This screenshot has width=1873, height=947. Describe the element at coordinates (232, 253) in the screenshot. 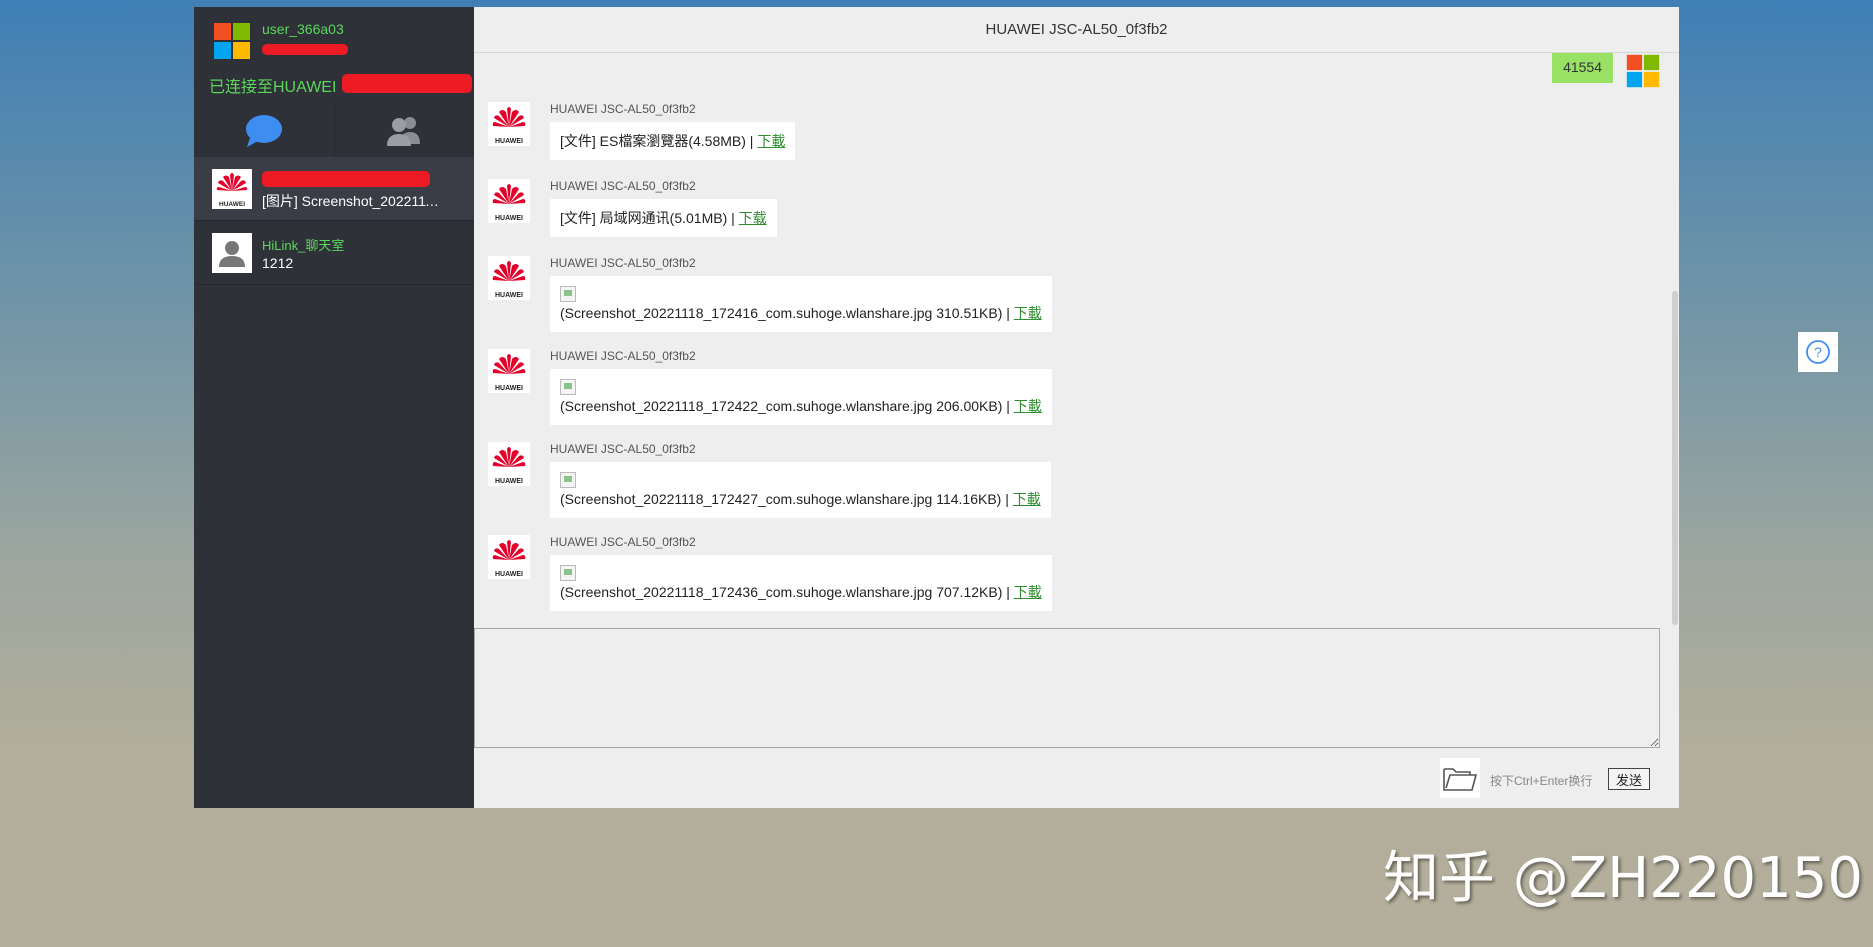

I see `person-avatar-icon` at that location.